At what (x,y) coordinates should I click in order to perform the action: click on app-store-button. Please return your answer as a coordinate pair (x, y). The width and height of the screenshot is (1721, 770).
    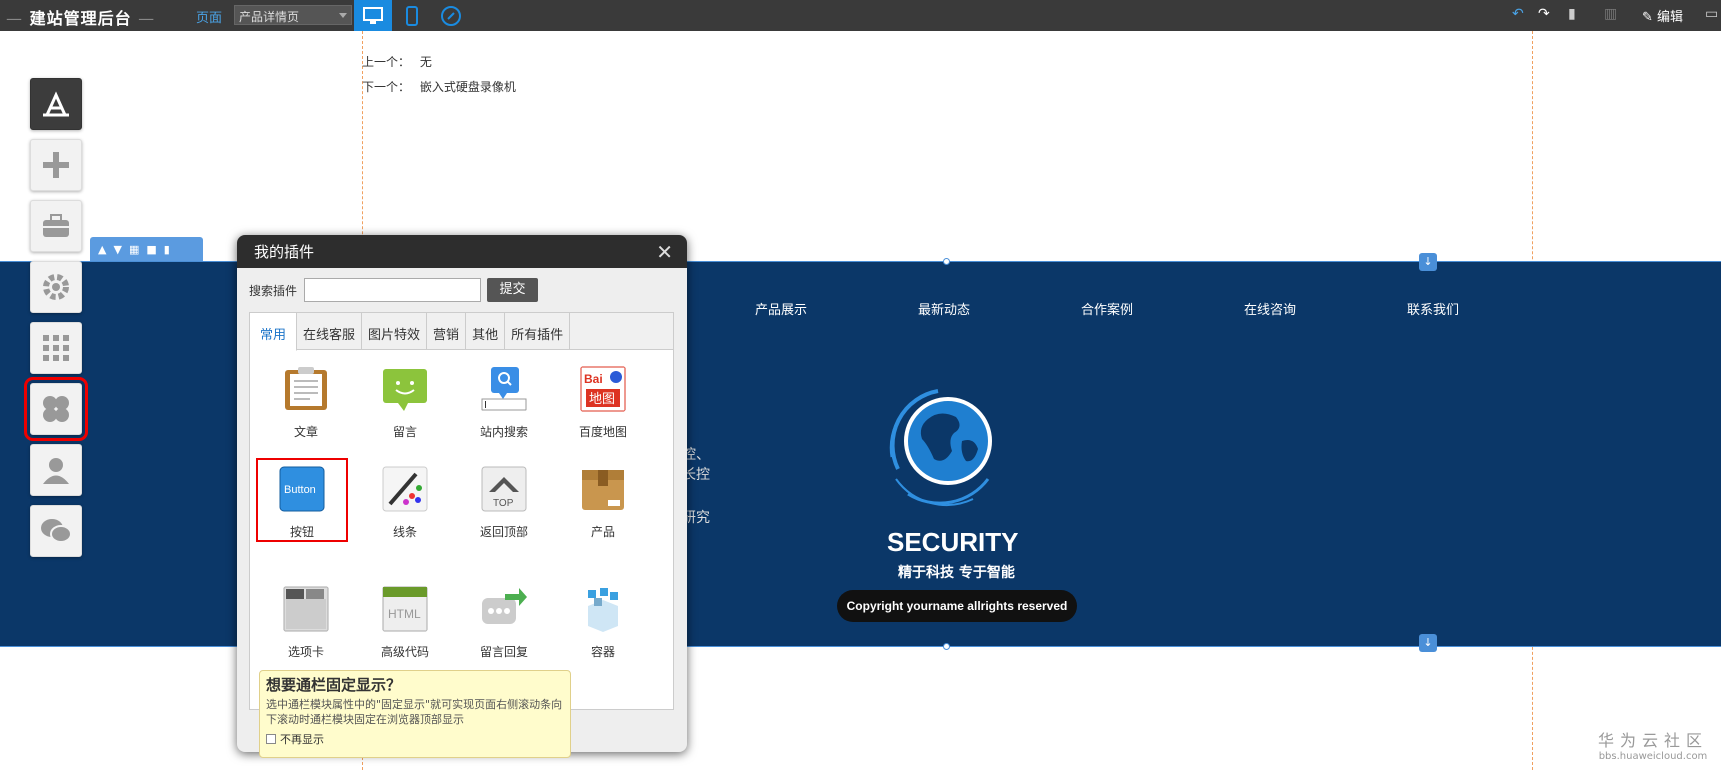
    Looking at the image, I should click on (56, 104).